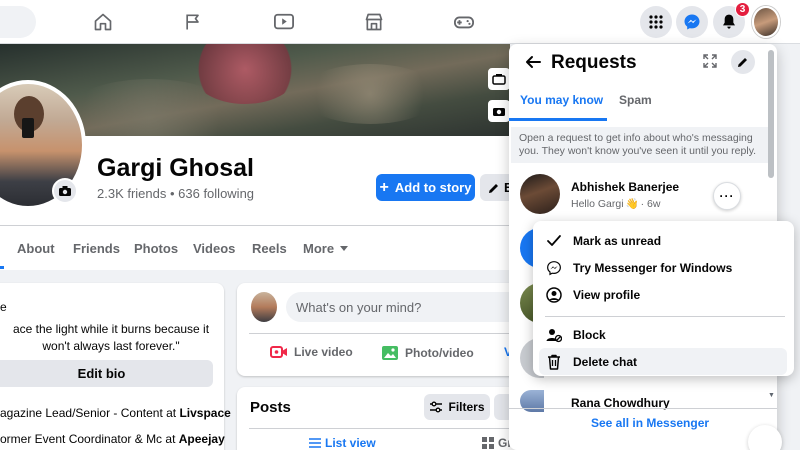 The image size is (800, 450). I want to click on menu-item-try-messenger-for-windows: Try Messenger for Windows, so click(663, 267).